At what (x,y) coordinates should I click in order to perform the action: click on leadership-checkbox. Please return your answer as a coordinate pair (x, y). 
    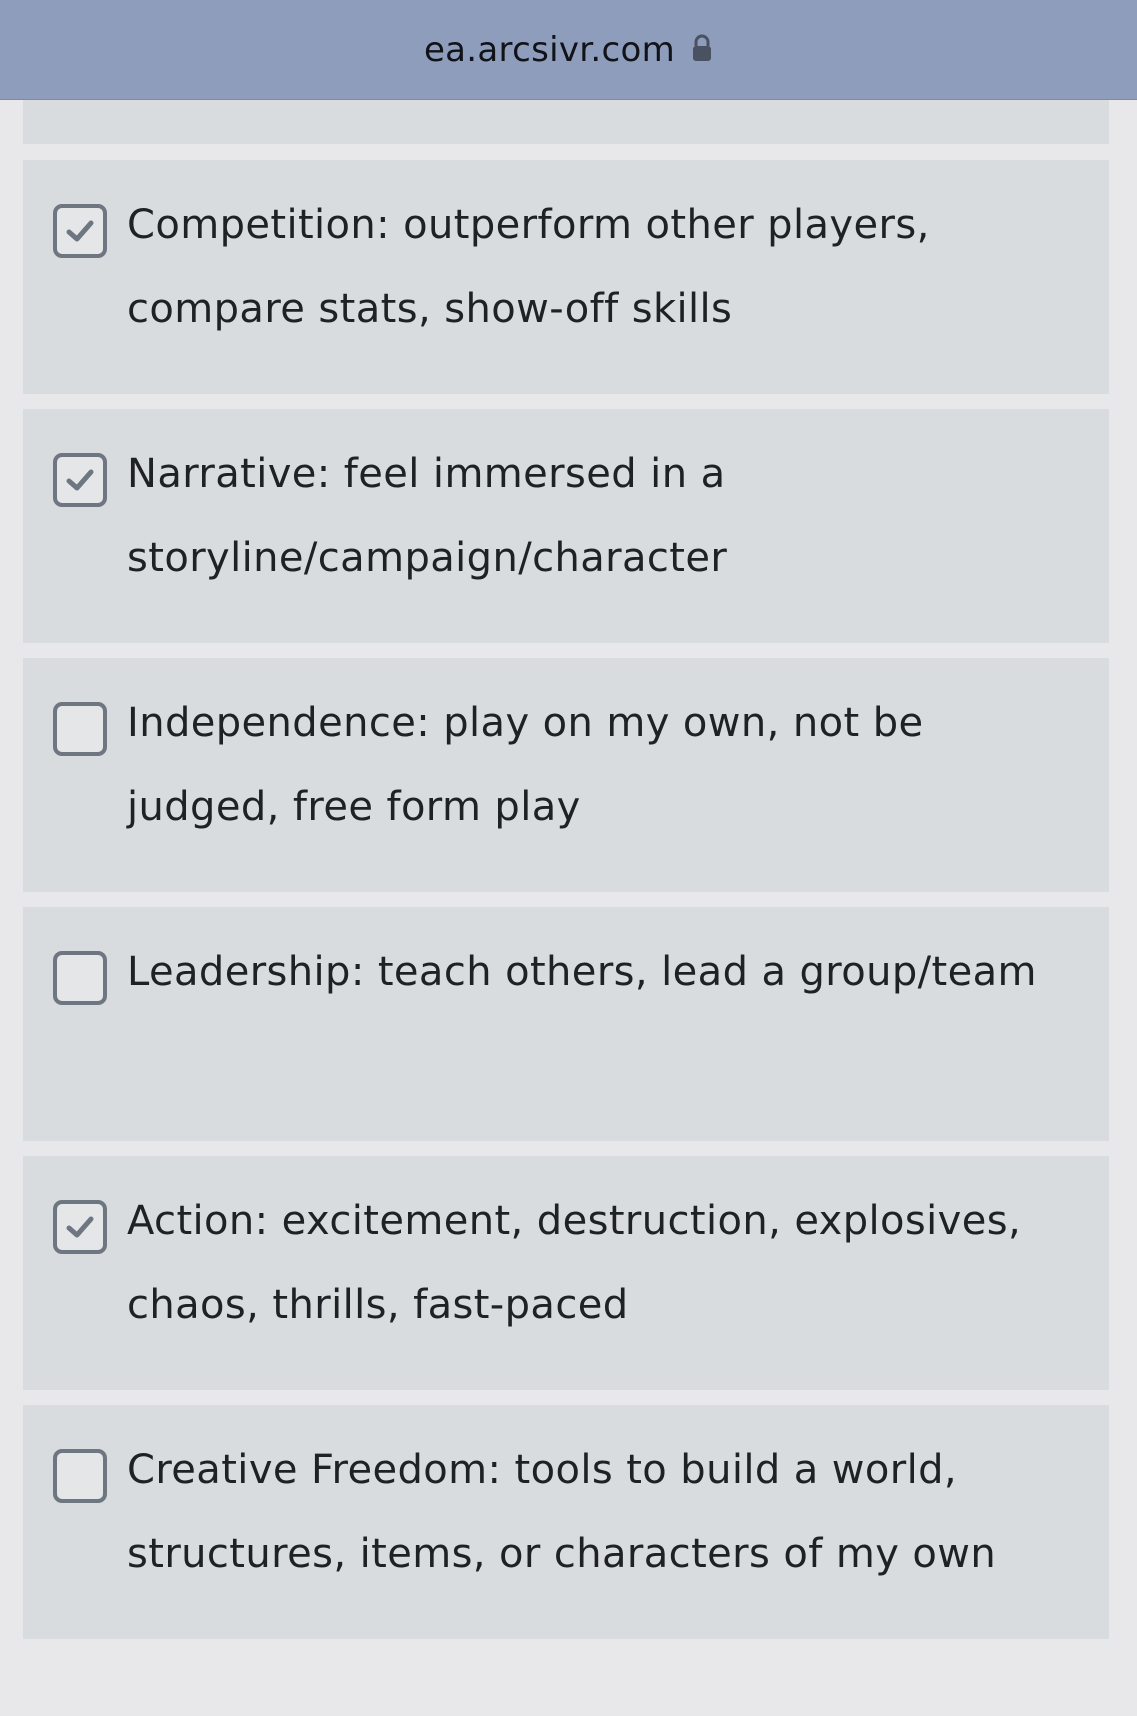
    Looking at the image, I should click on (80, 978).